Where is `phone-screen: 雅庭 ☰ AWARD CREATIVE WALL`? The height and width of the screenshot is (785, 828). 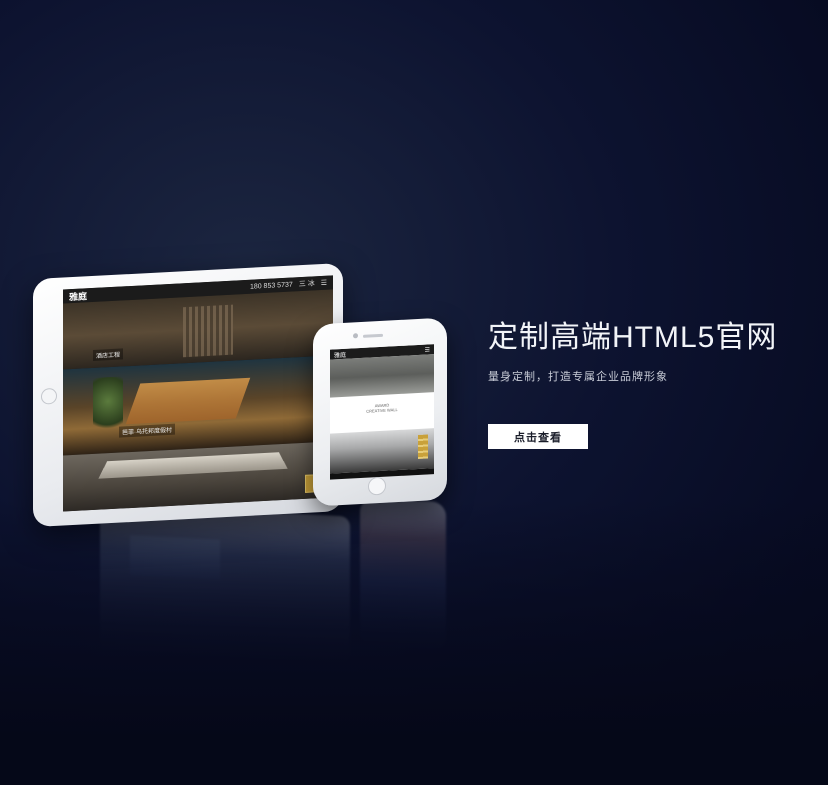
phone-screen: 雅庭 ☰ AWARD CREATIVE WALL is located at coordinates (382, 412).